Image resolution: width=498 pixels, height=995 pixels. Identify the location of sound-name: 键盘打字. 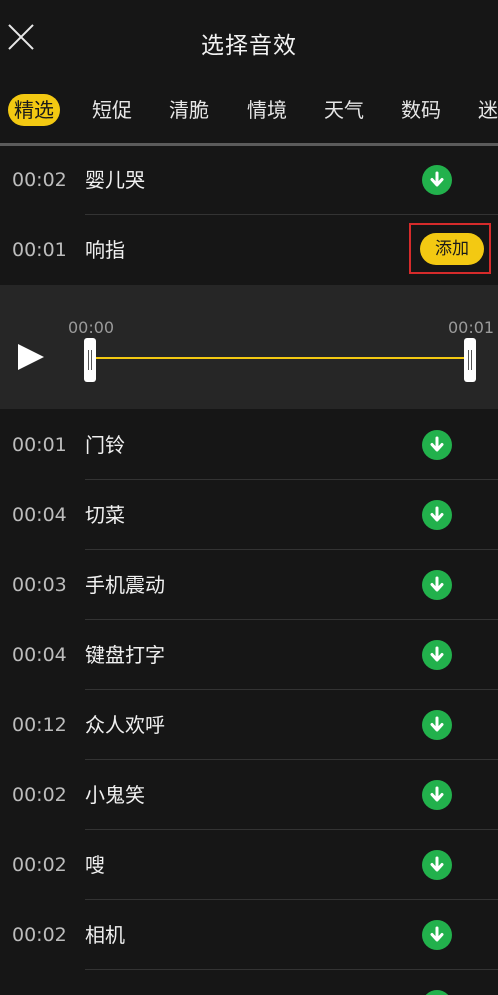
(125, 655).